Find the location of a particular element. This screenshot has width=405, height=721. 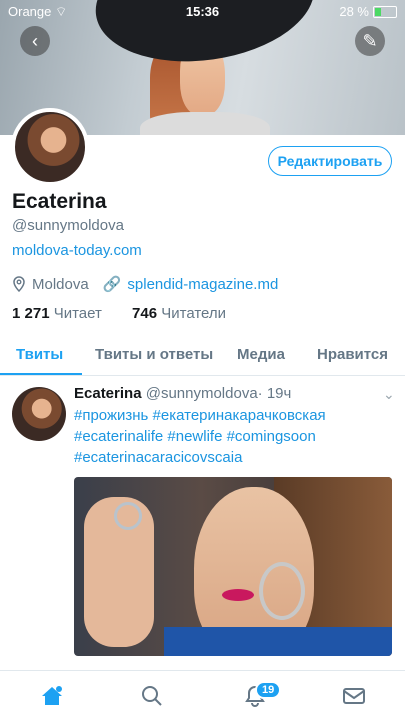

location-icon is located at coordinates (19, 284).